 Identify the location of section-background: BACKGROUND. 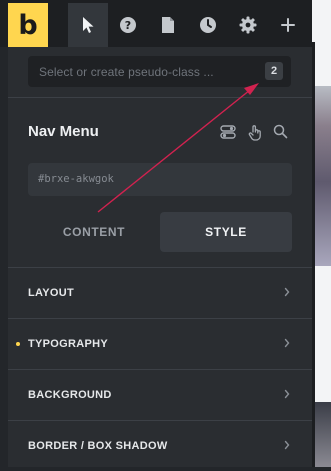
(160, 395).